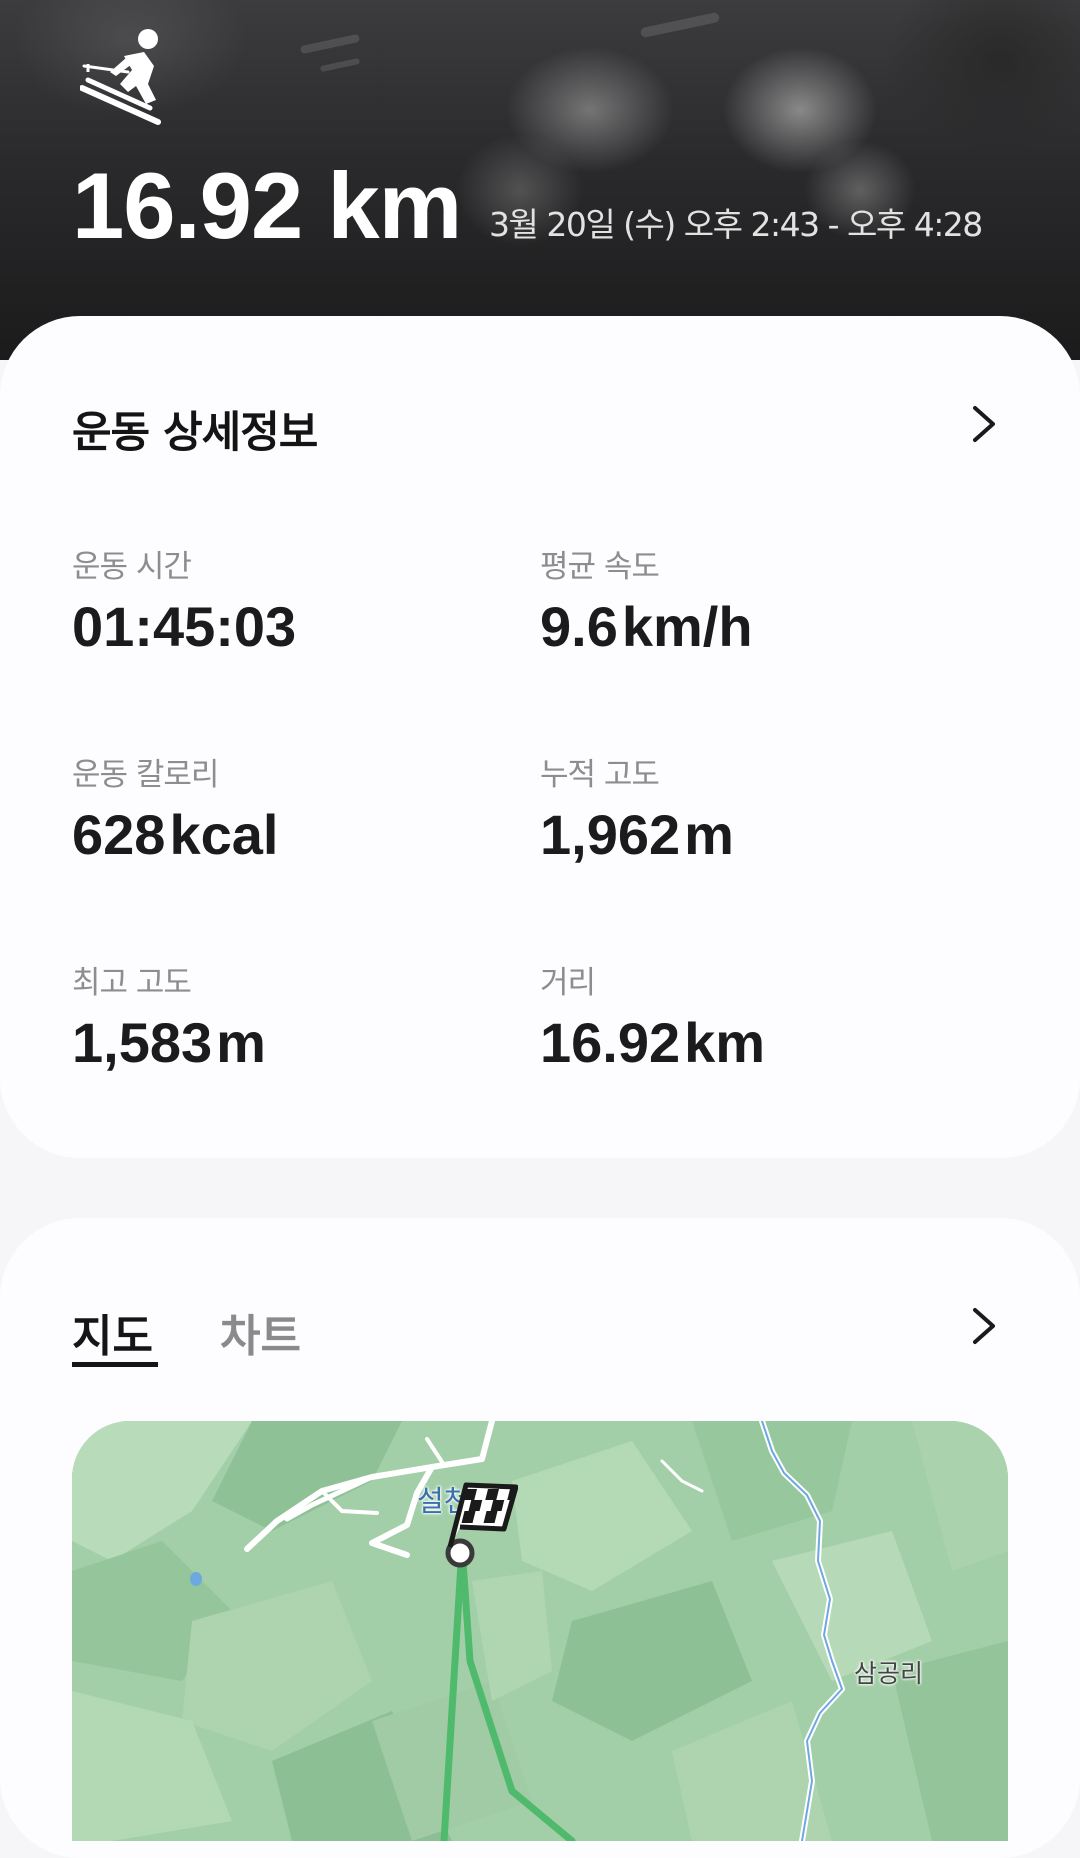 Image resolution: width=1080 pixels, height=1858 pixels. What do you see at coordinates (184, 626) in the screenshot?
I see `stat-value-workout-time: 01:45:03` at bounding box center [184, 626].